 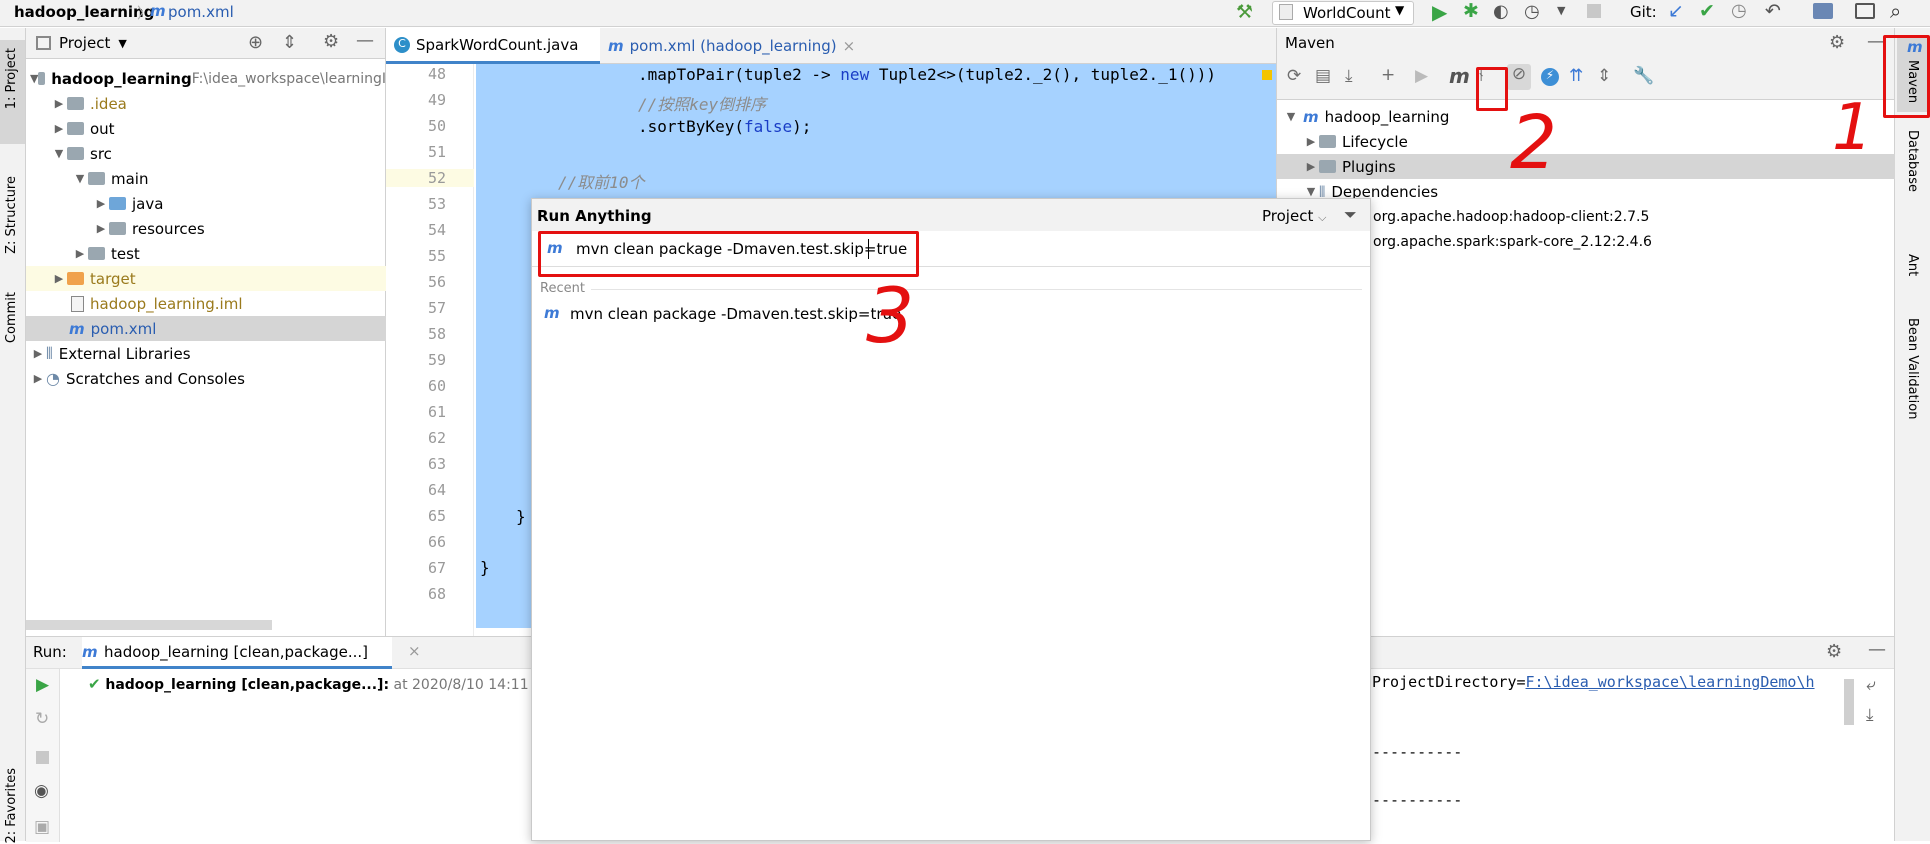 What do you see at coordinates (1294, 216) in the screenshot?
I see `scope-dropdown: Project ⌵` at bounding box center [1294, 216].